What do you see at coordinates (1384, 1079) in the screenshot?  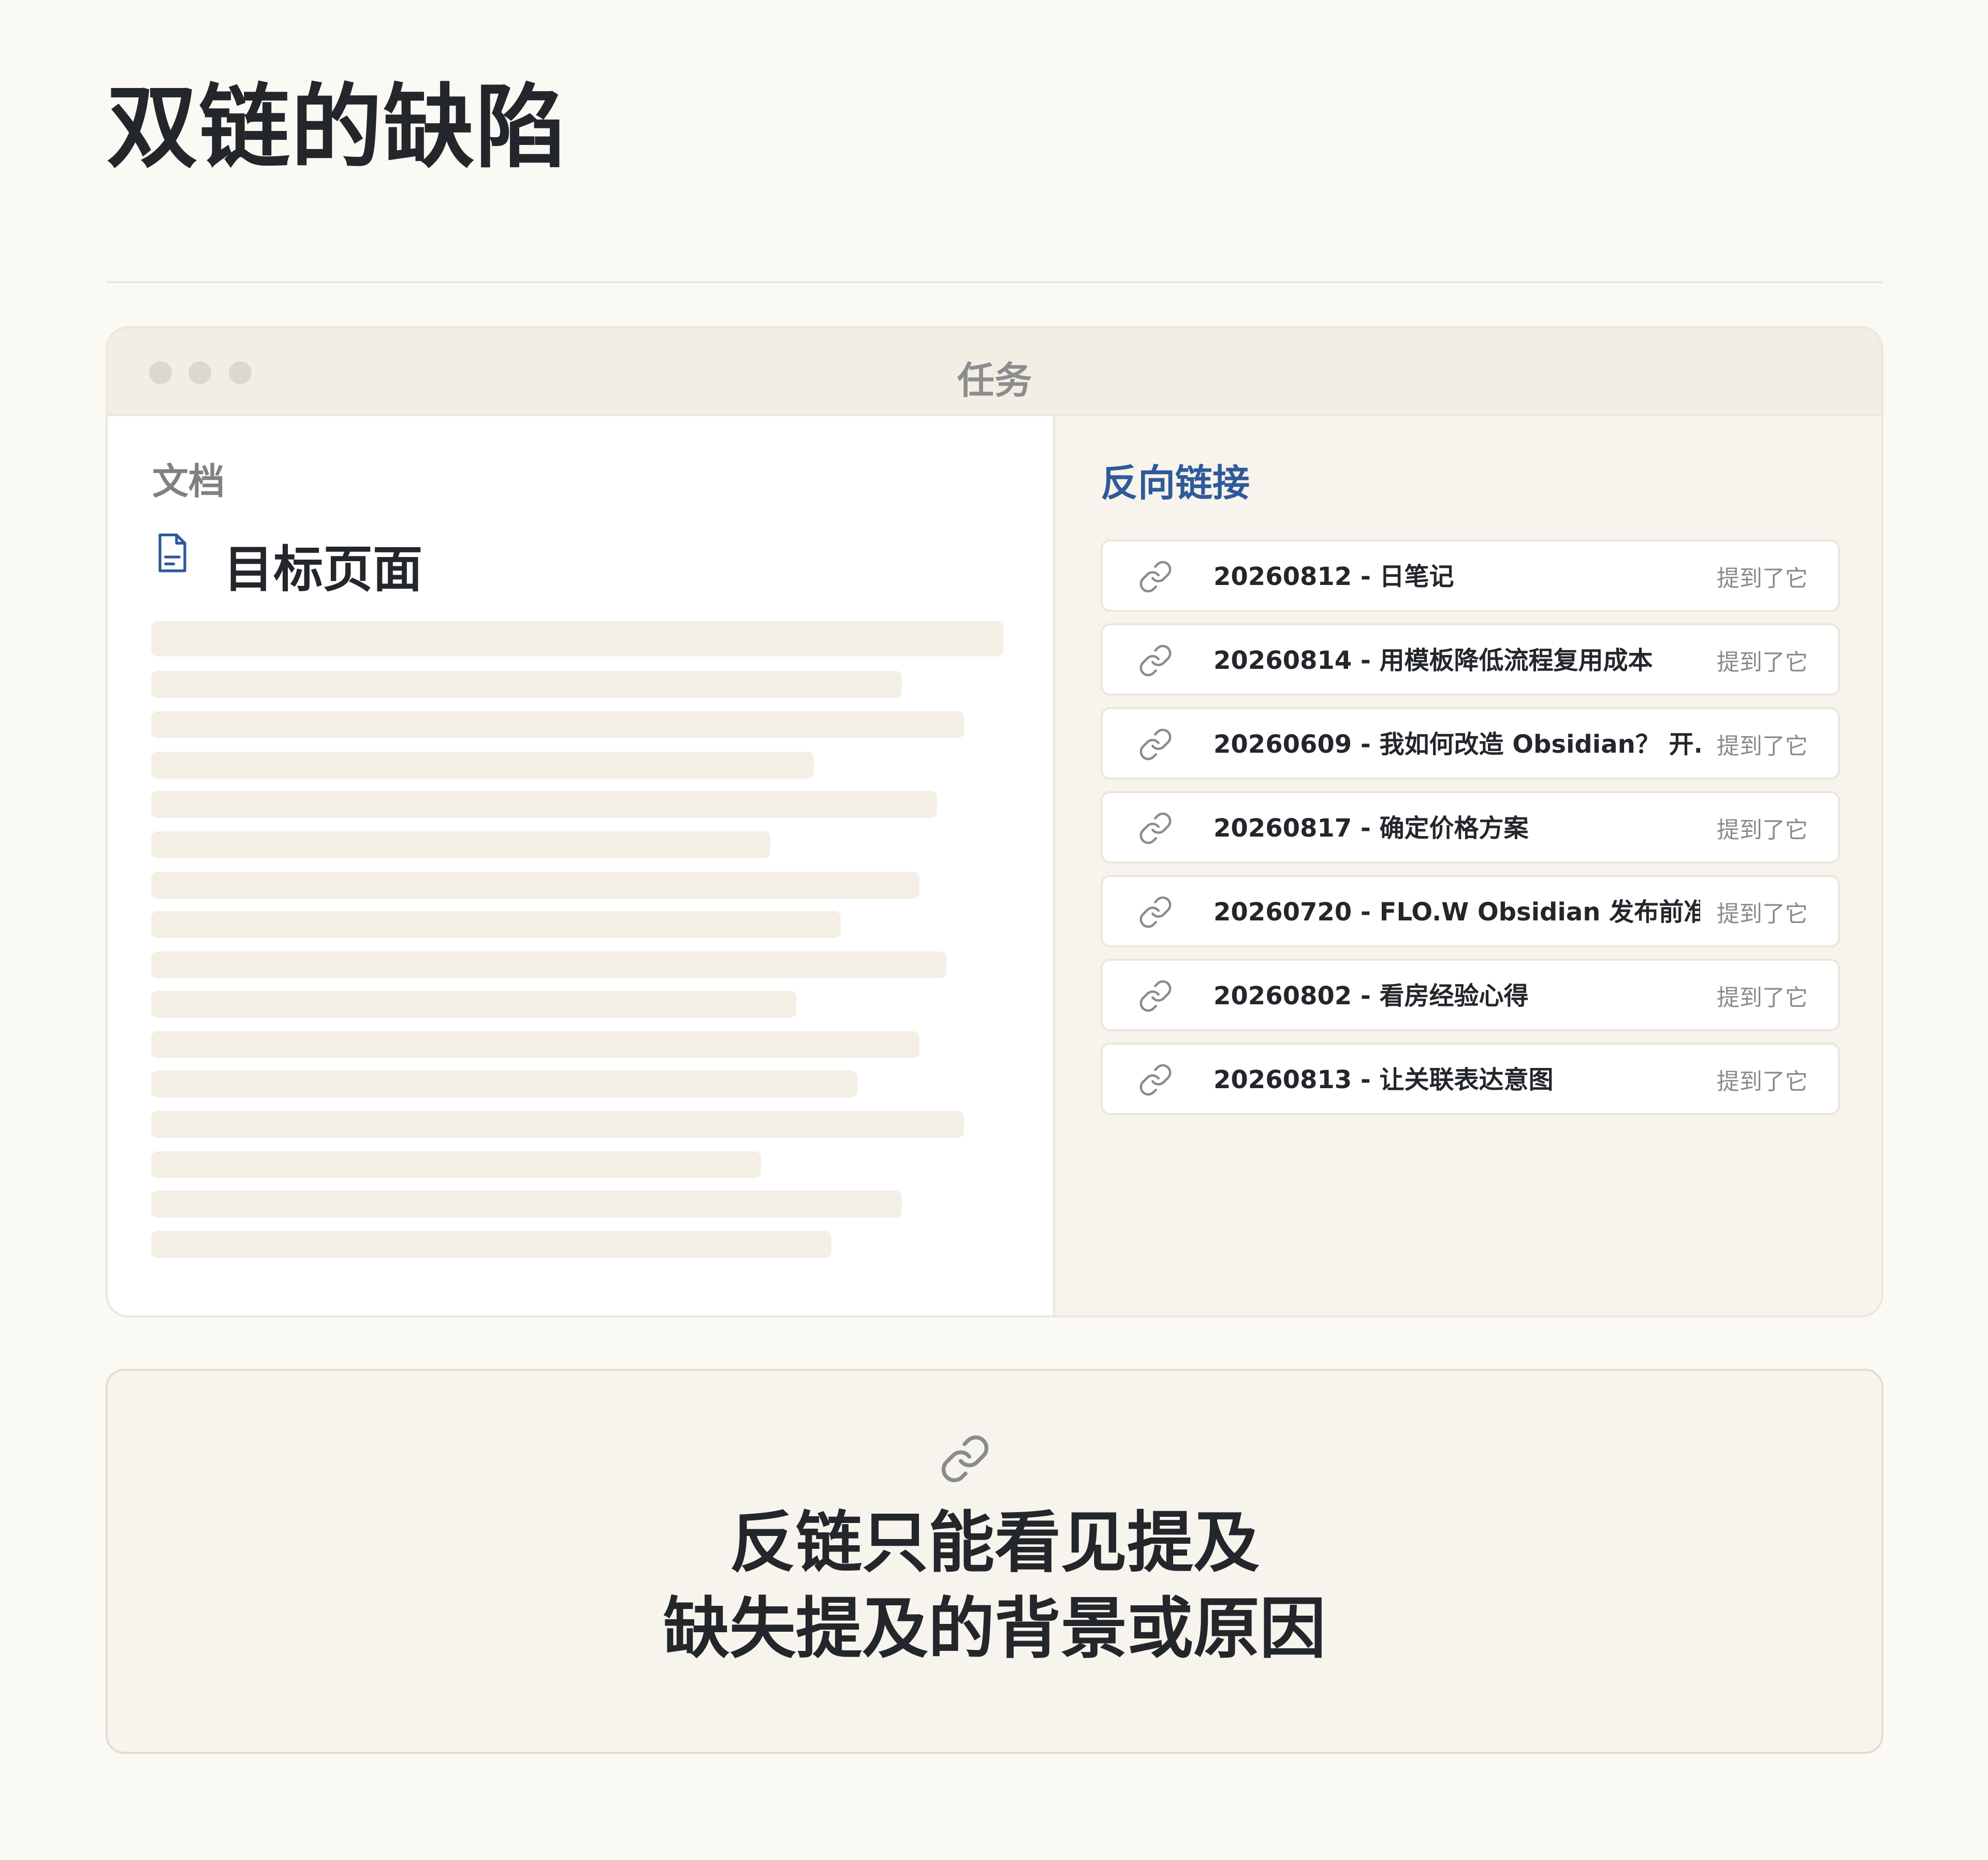 I see `backlink-title: 20260813 - 让关联表达意图` at bounding box center [1384, 1079].